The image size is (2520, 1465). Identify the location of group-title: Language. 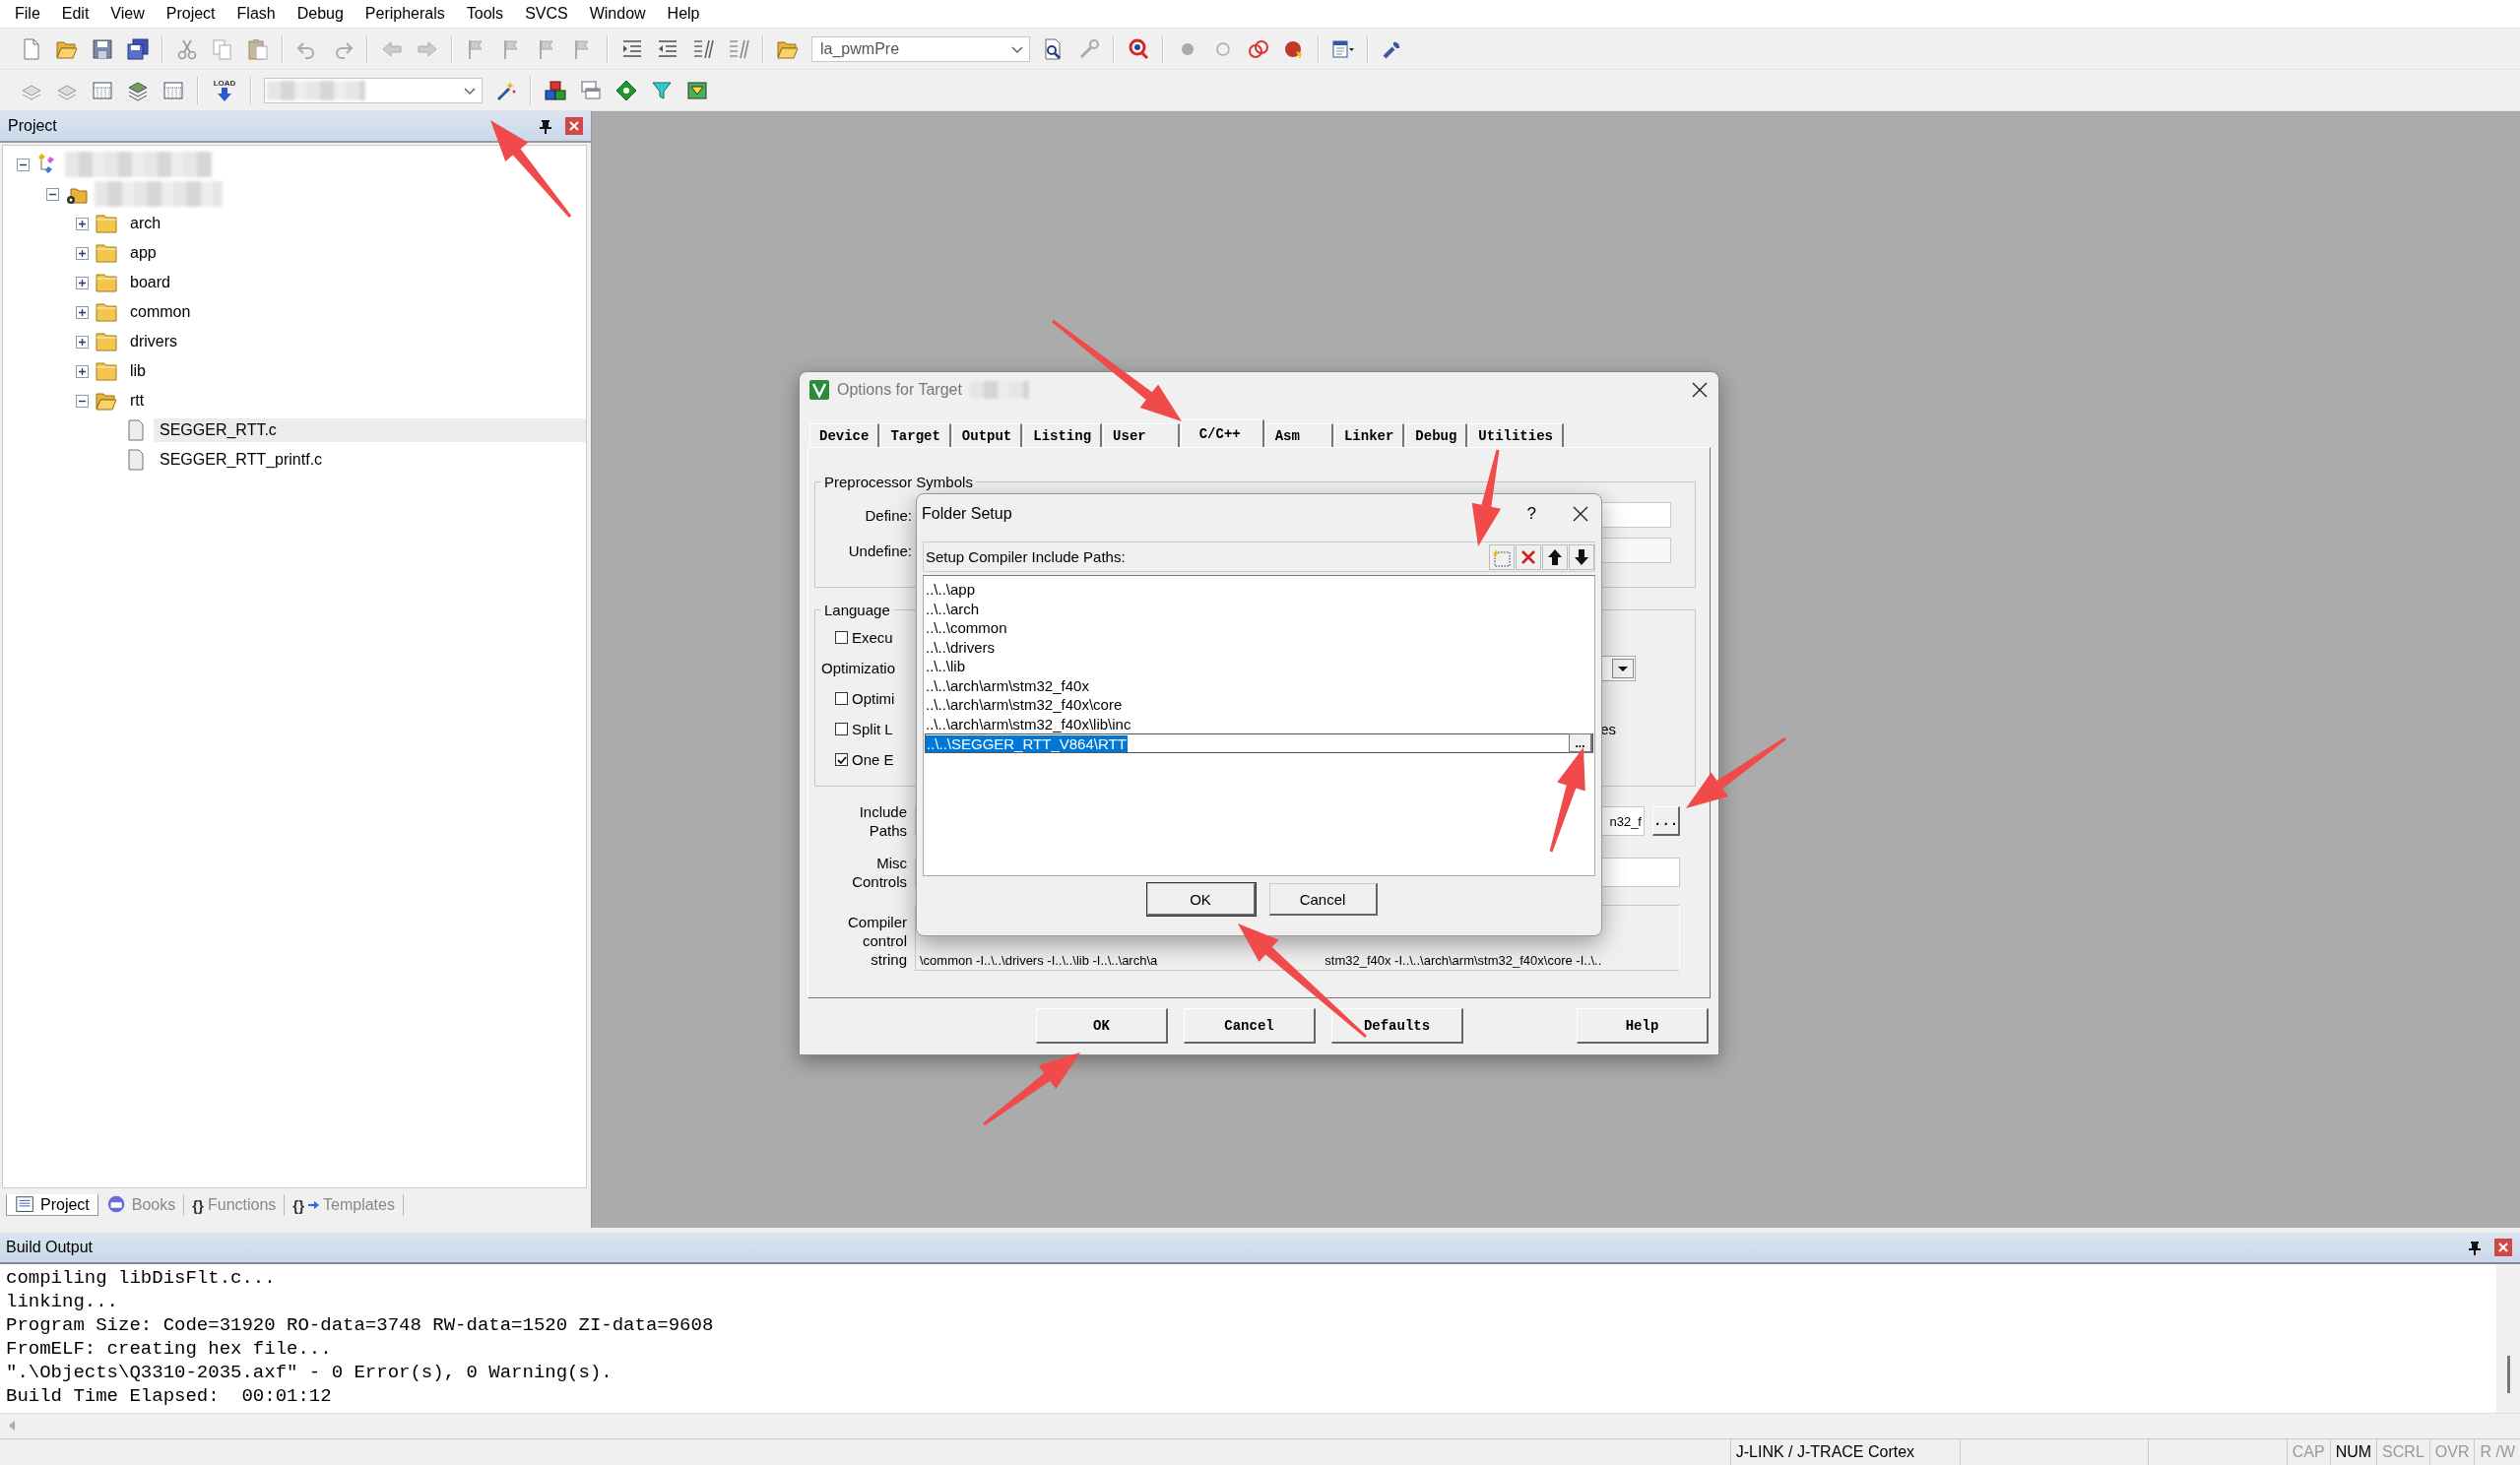
(857, 610).